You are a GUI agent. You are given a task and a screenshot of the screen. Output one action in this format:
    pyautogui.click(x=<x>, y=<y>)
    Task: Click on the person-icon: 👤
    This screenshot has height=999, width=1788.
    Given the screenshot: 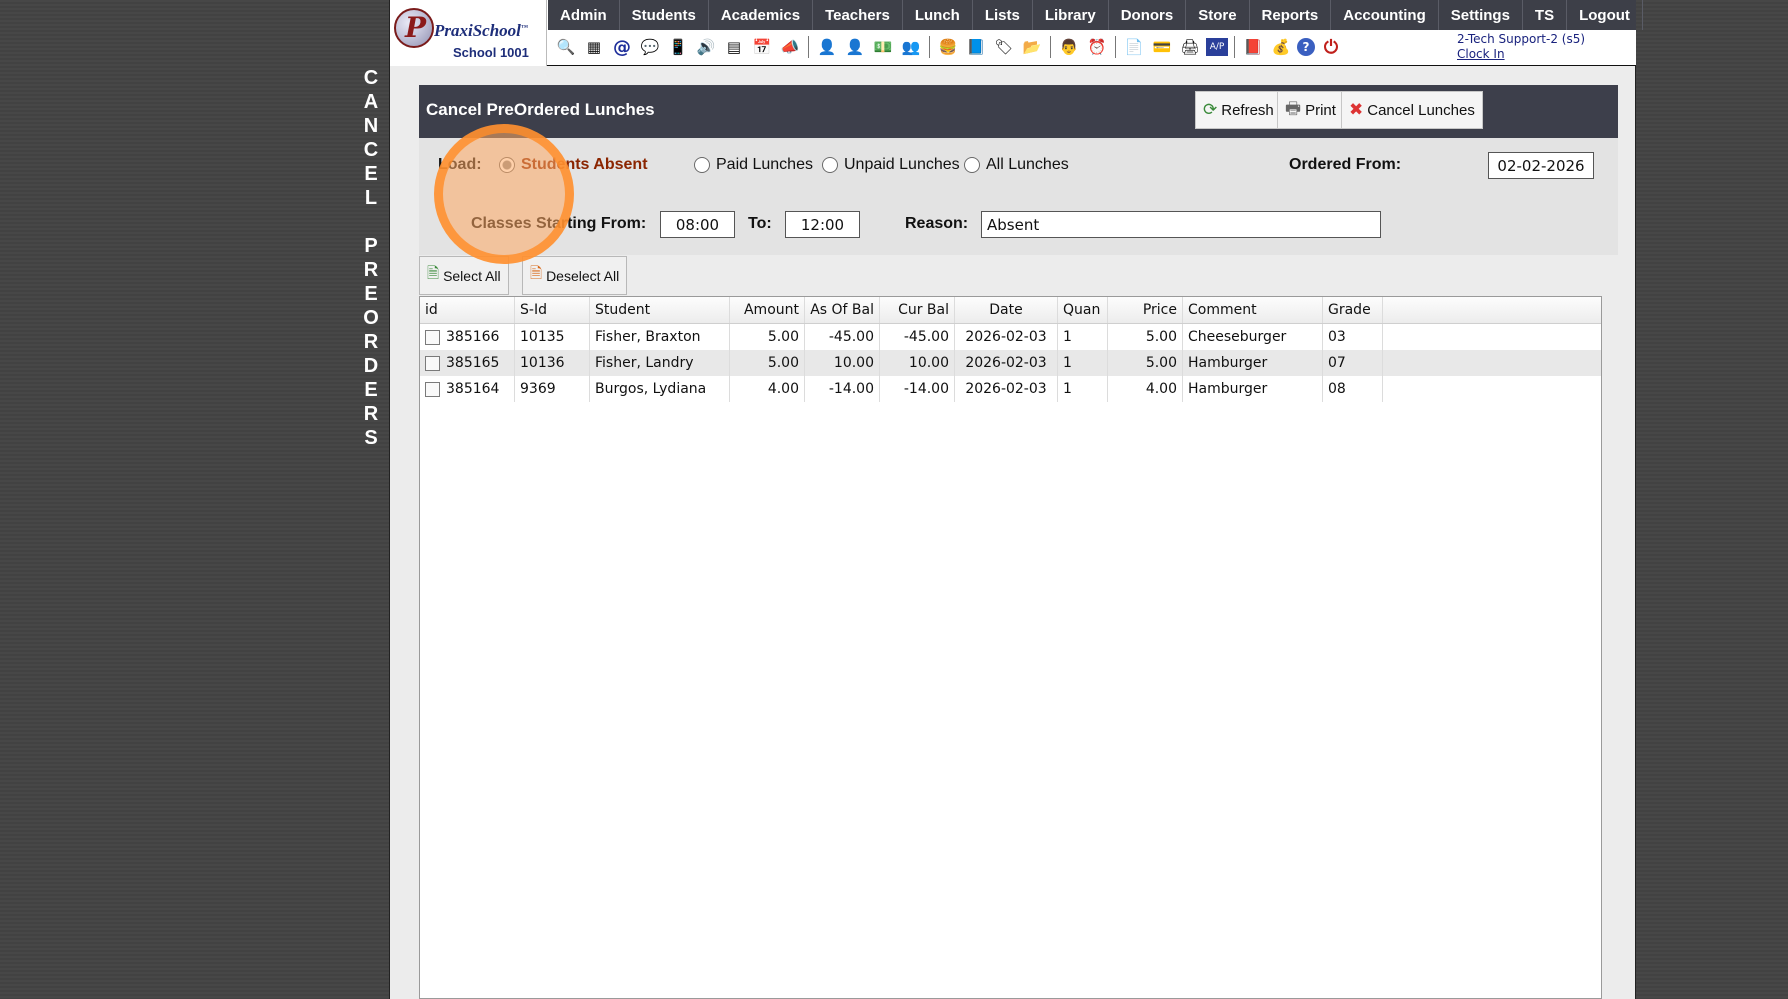 What is the action you would take?
    pyautogui.click(x=827, y=47)
    